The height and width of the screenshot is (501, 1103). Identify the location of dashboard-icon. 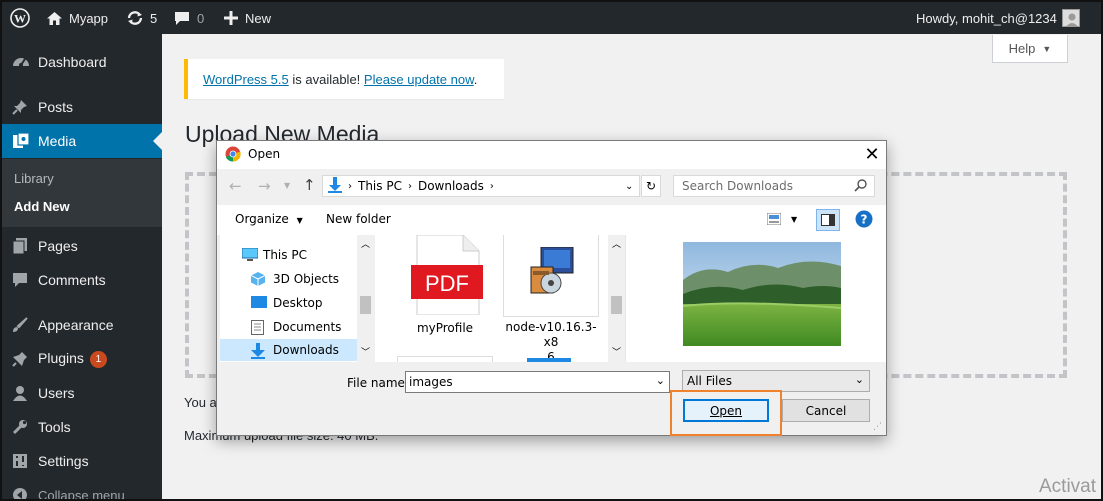
(20, 62).